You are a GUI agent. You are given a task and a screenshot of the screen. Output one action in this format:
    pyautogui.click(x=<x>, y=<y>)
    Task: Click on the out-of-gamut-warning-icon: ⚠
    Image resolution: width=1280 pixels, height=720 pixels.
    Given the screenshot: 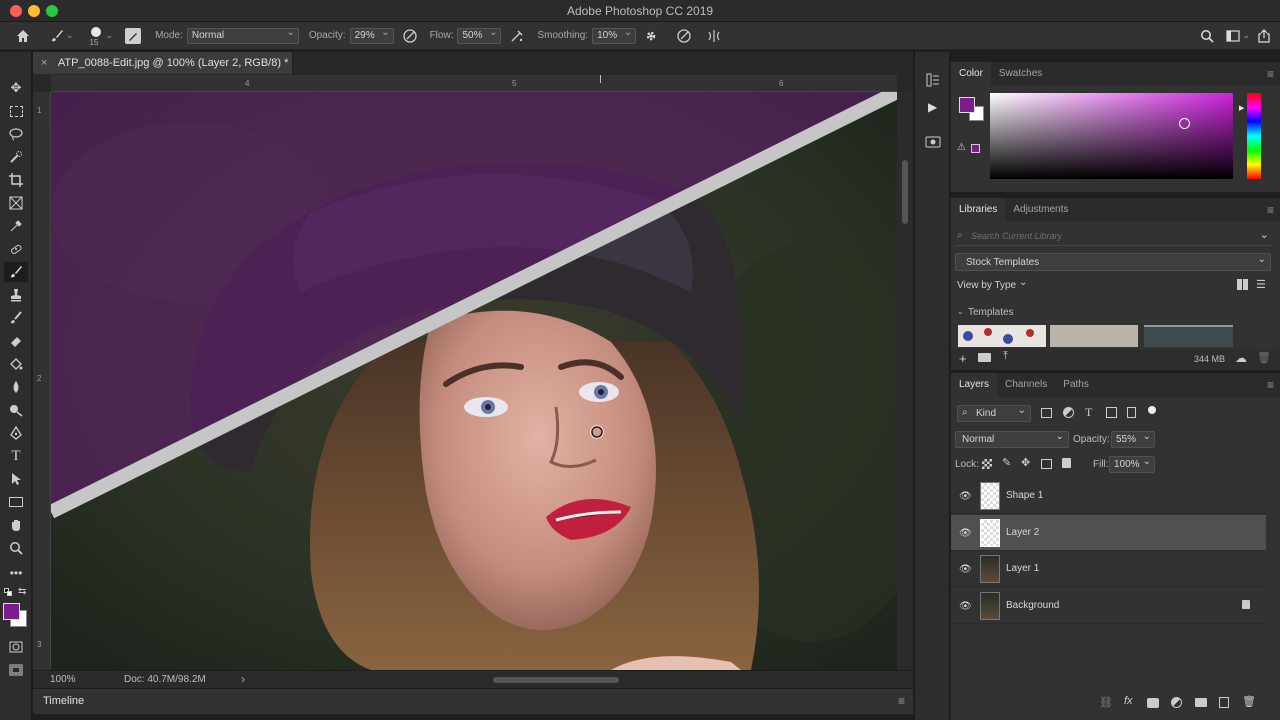 What is the action you would take?
    pyautogui.click(x=961, y=147)
    